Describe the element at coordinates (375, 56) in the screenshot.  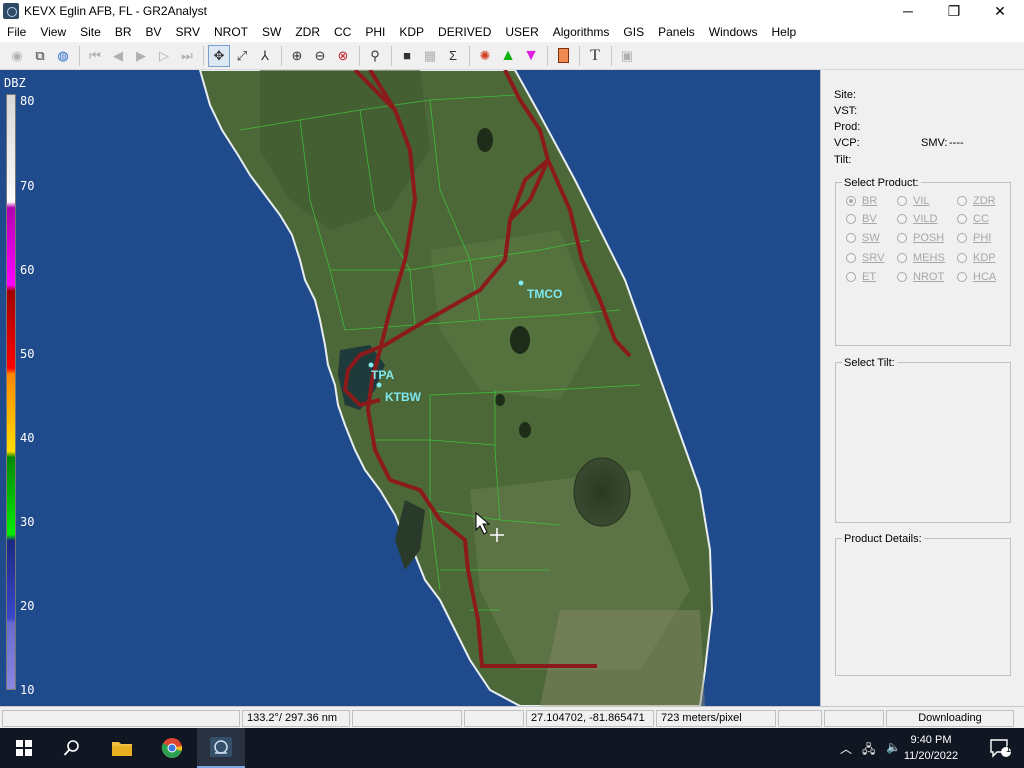
I see `link-icon: ⚲` at that location.